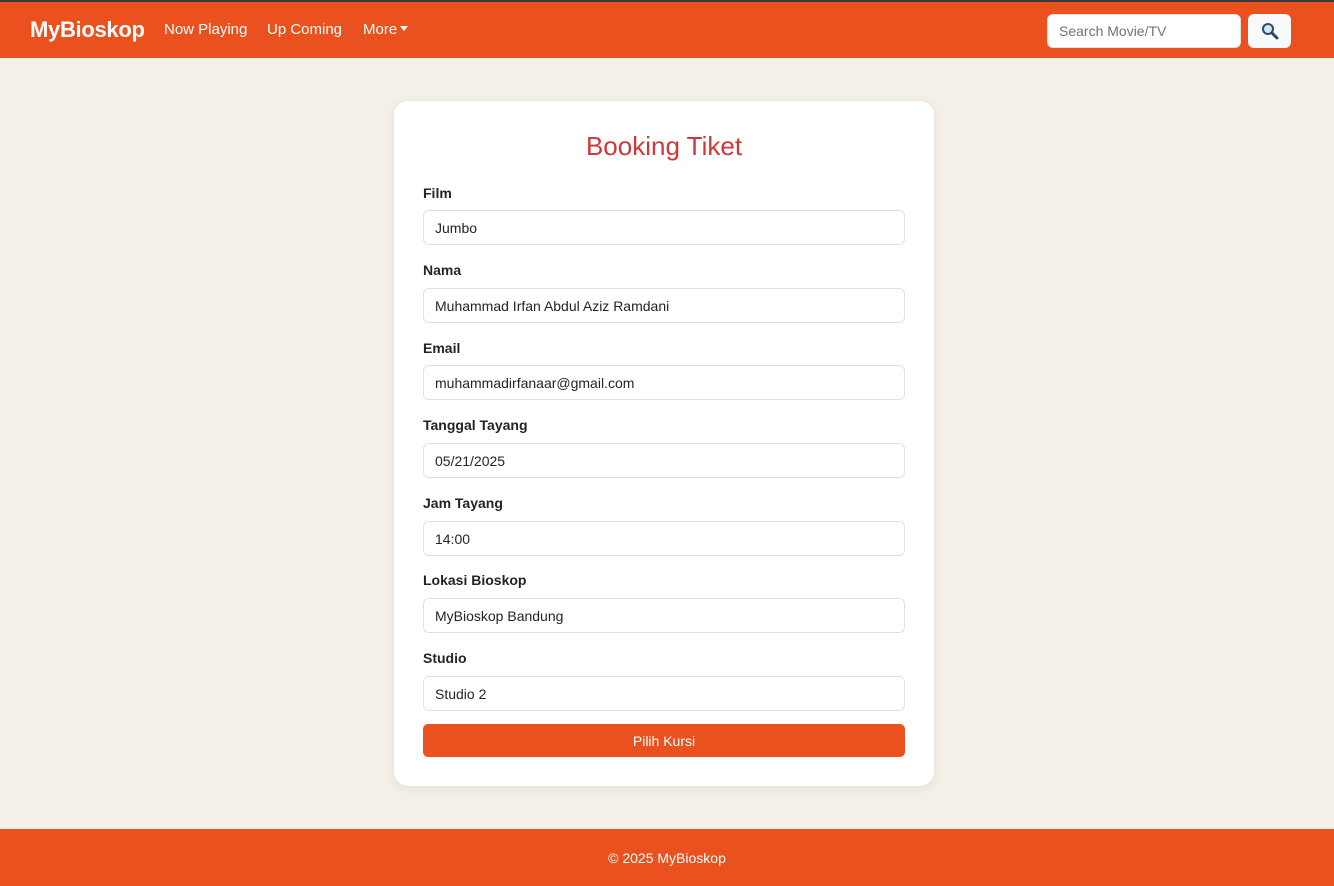 This screenshot has height=886, width=1334. What do you see at coordinates (664, 146) in the screenshot?
I see `page-title: Booking Tiket` at bounding box center [664, 146].